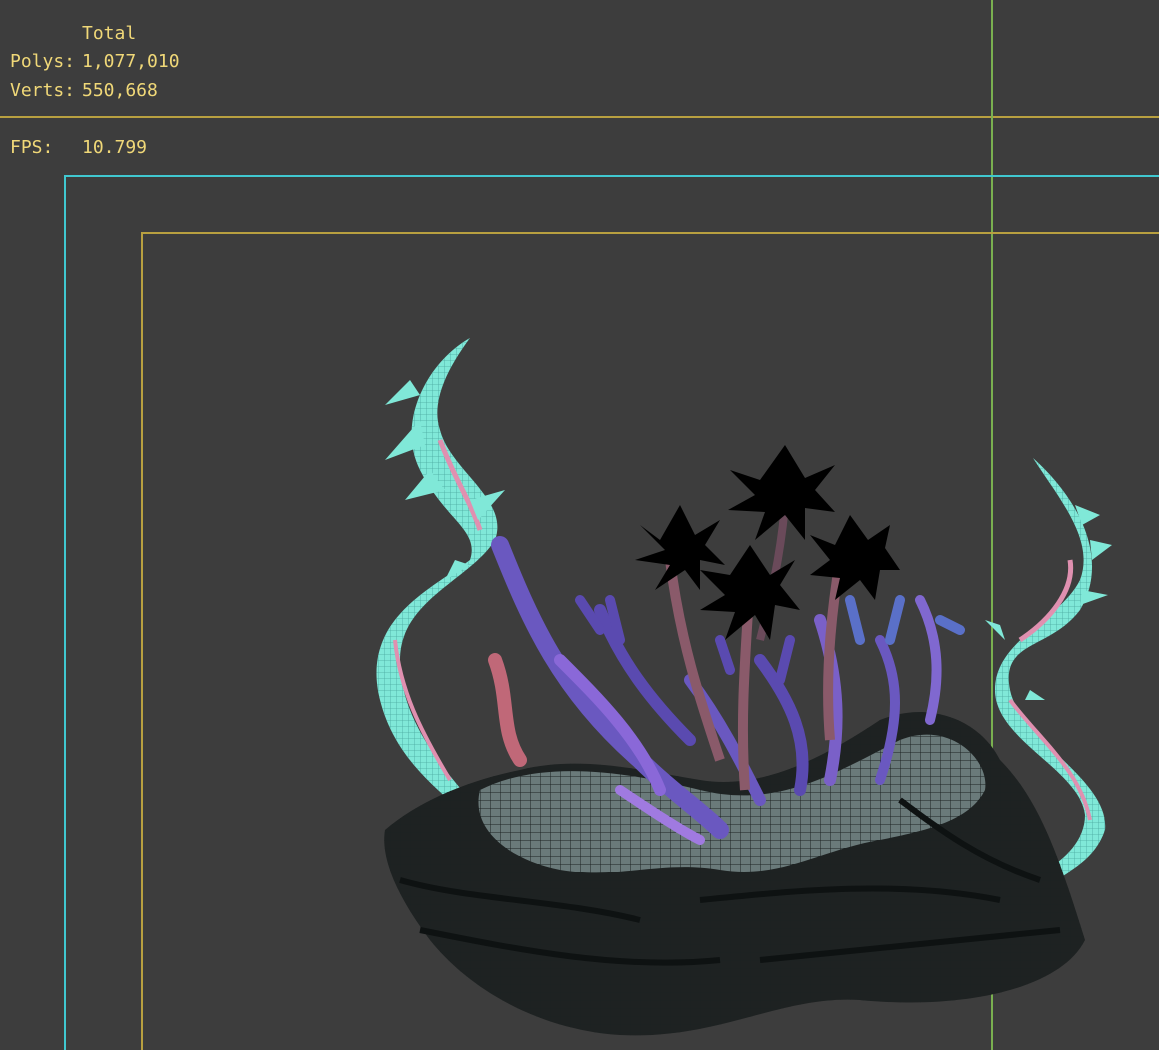 This screenshot has width=1159, height=1050. What do you see at coordinates (440, 576) in the screenshot?
I see `left-seaweed` at bounding box center [440, 576].